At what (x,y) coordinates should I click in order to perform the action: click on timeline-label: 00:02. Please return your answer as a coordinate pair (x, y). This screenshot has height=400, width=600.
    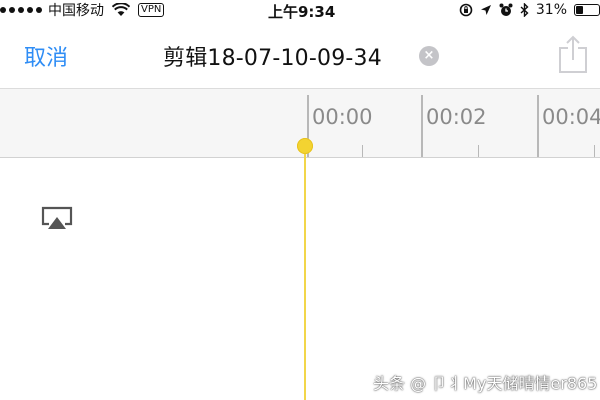
    Looking at the image, I should click on (456, 117).